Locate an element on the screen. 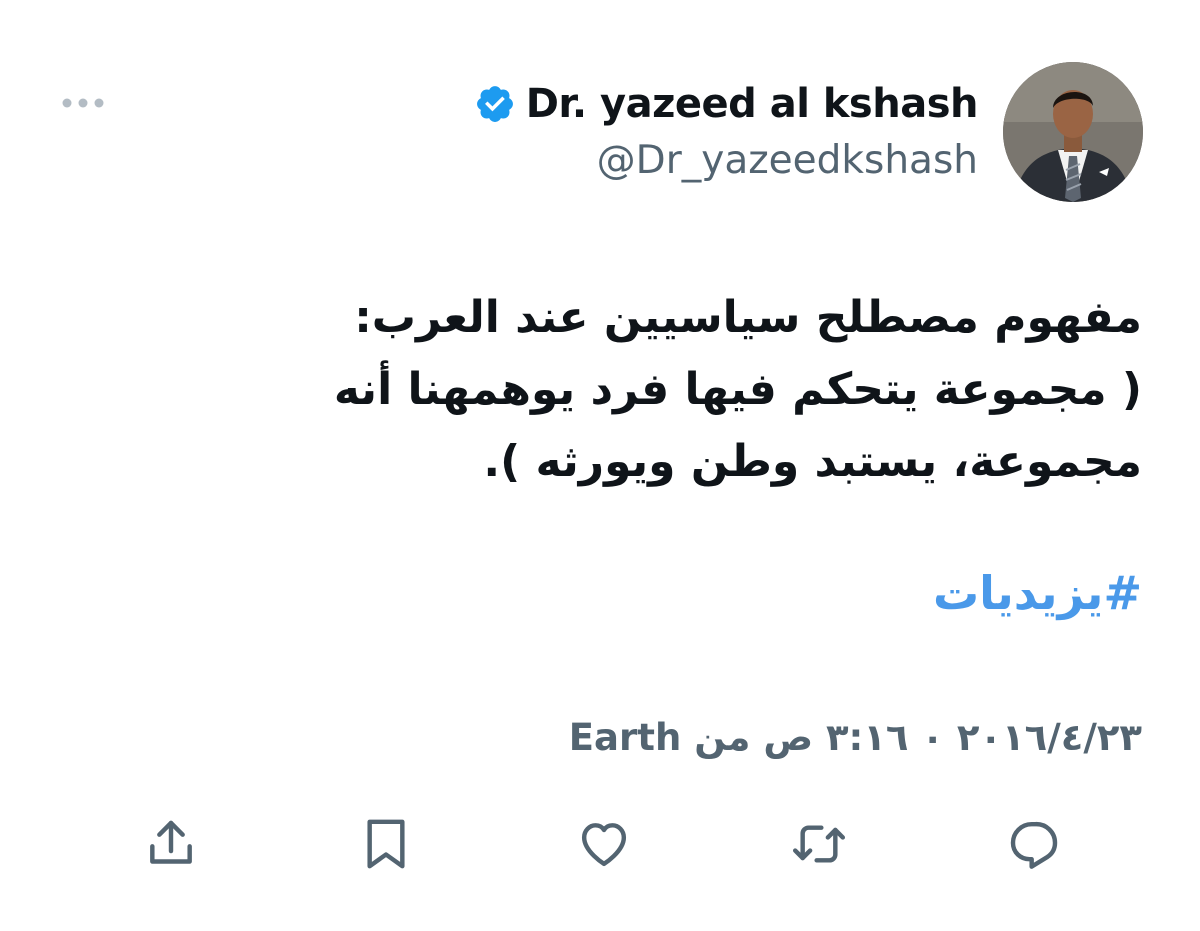 This screenshot has width=1200, height=931. like-button is located at coordinates (604, 844).